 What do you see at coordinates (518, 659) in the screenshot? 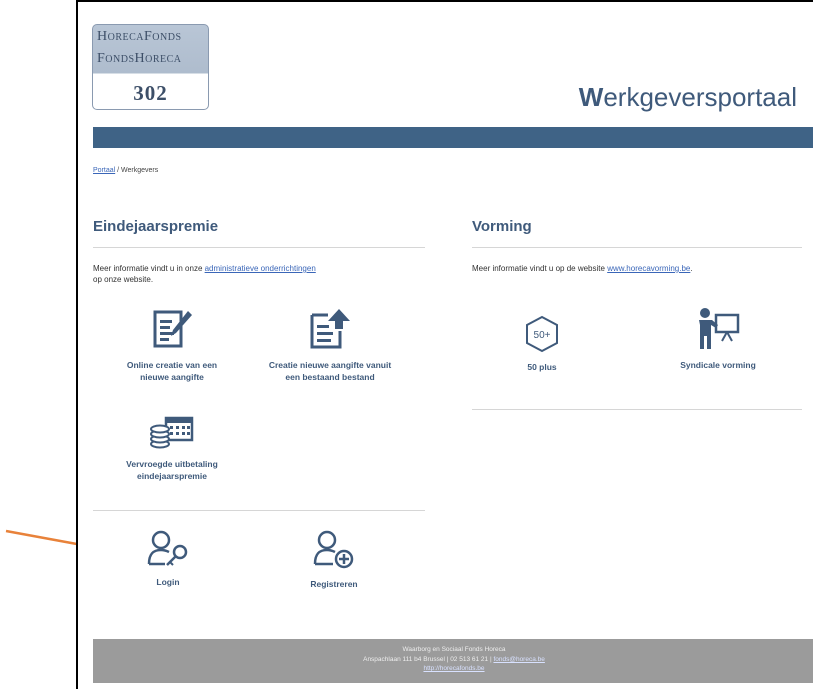
I see `footer-email-link: fonds@horeca.be` at bounding box center [518, 659].